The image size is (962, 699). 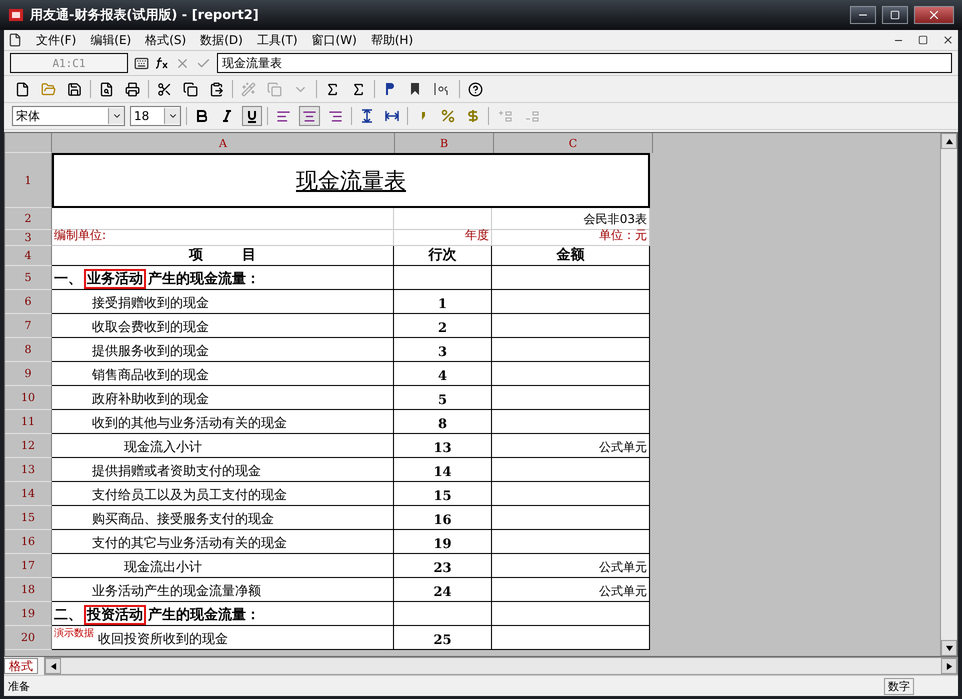 I want to click on maximize-icon, so click(x=895, y=15).